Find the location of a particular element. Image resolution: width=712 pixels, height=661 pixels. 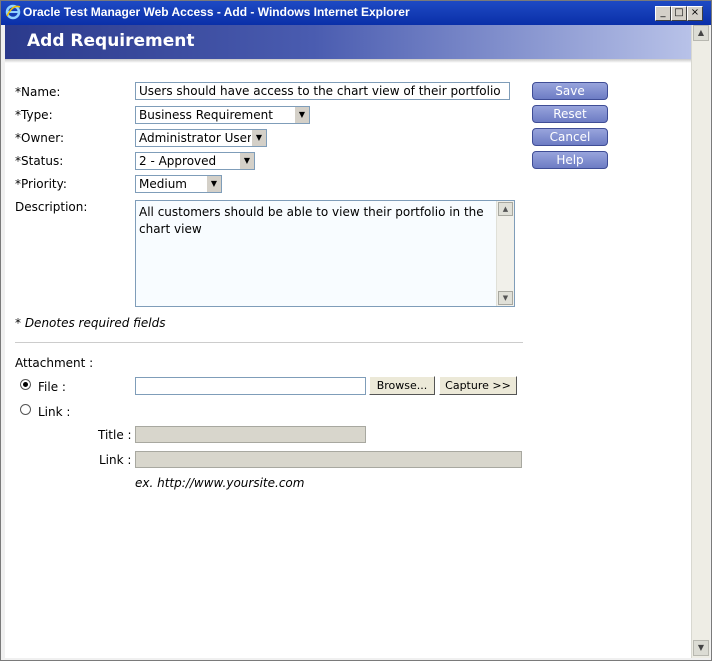

description-label: Description: is located at coordinates (51, 207).